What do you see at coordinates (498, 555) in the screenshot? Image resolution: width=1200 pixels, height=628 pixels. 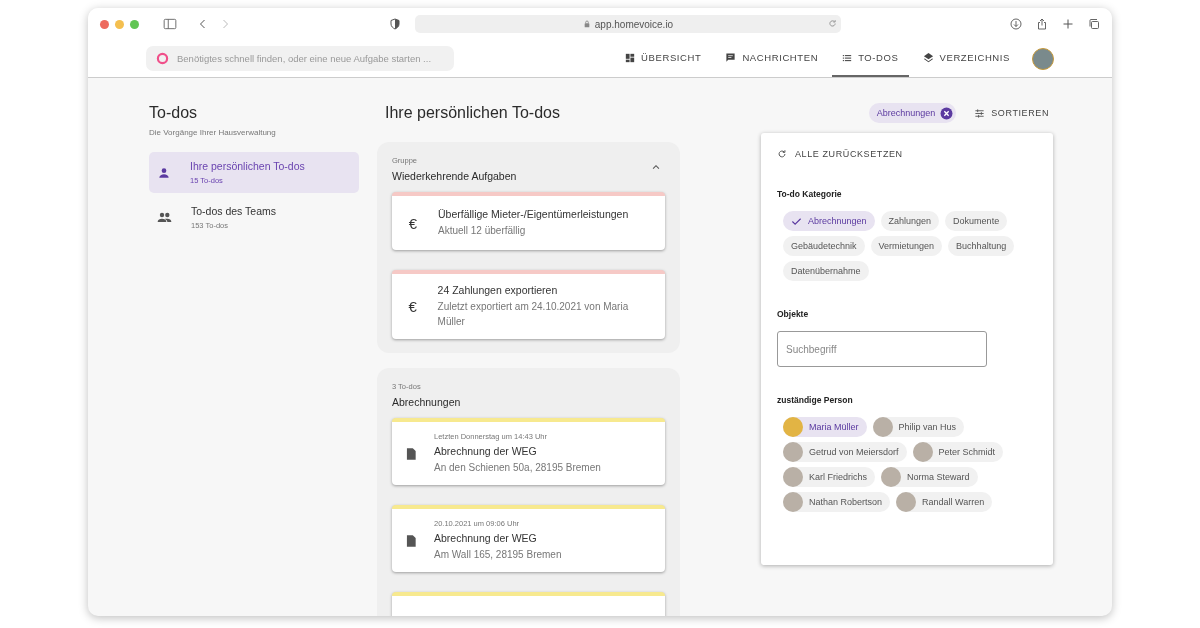 I see `todo-detail: Am Wall 165, 28195 Bremen` at bounding box center [498, 555].